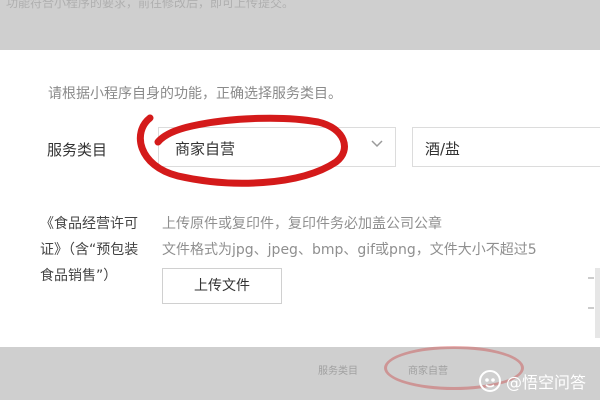 The image size is (600, 400). I want to click on background-notice-text: 功能符合小程序的要求，前往修改后，即可上传提交。, so click(150, 5).